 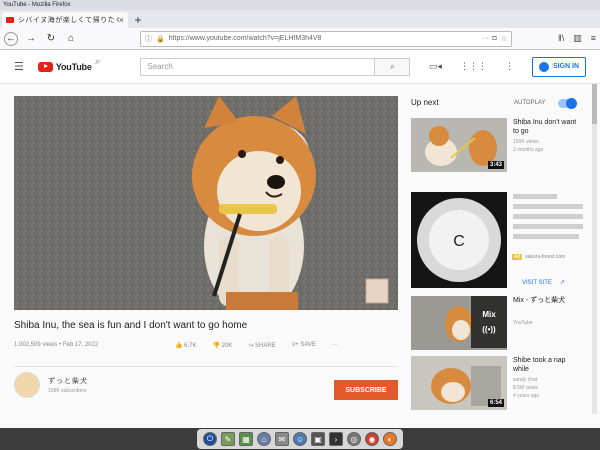 What do you see at coordinates (495, 403) in the screenshot?
I see `video-duration: 6:54` at bounding box center [495, 403].